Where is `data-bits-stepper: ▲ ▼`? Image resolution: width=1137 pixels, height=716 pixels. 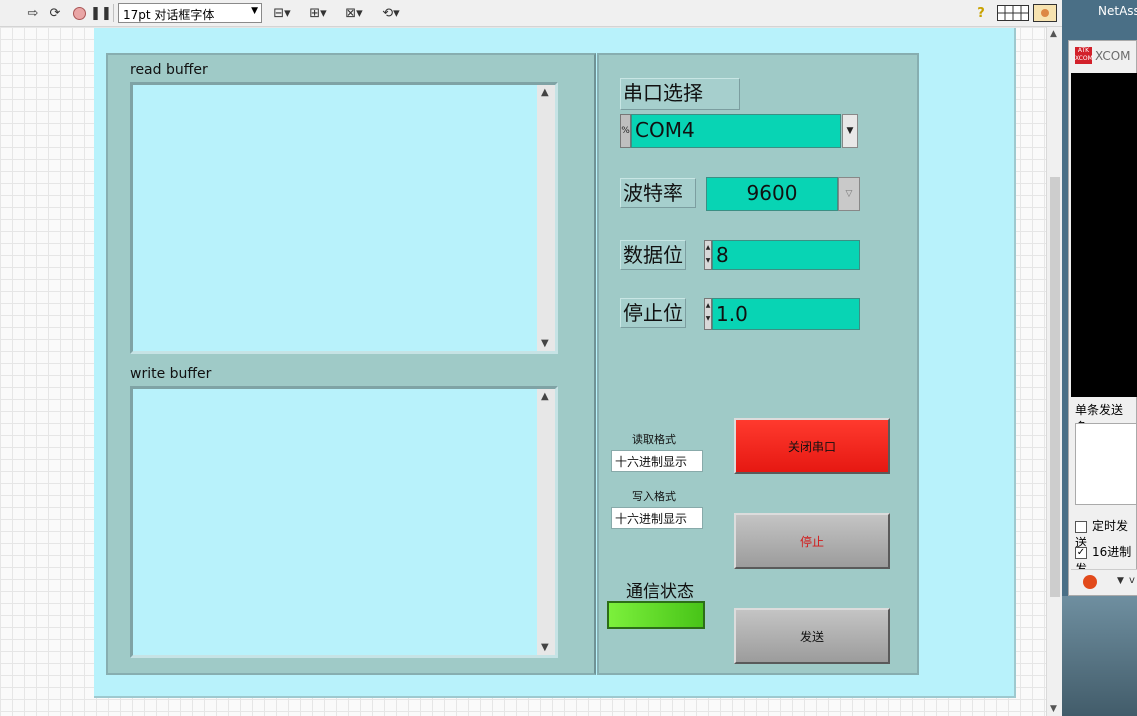 data-bits-stepper: ▲ ▼ is located at coordinates (708, 255).